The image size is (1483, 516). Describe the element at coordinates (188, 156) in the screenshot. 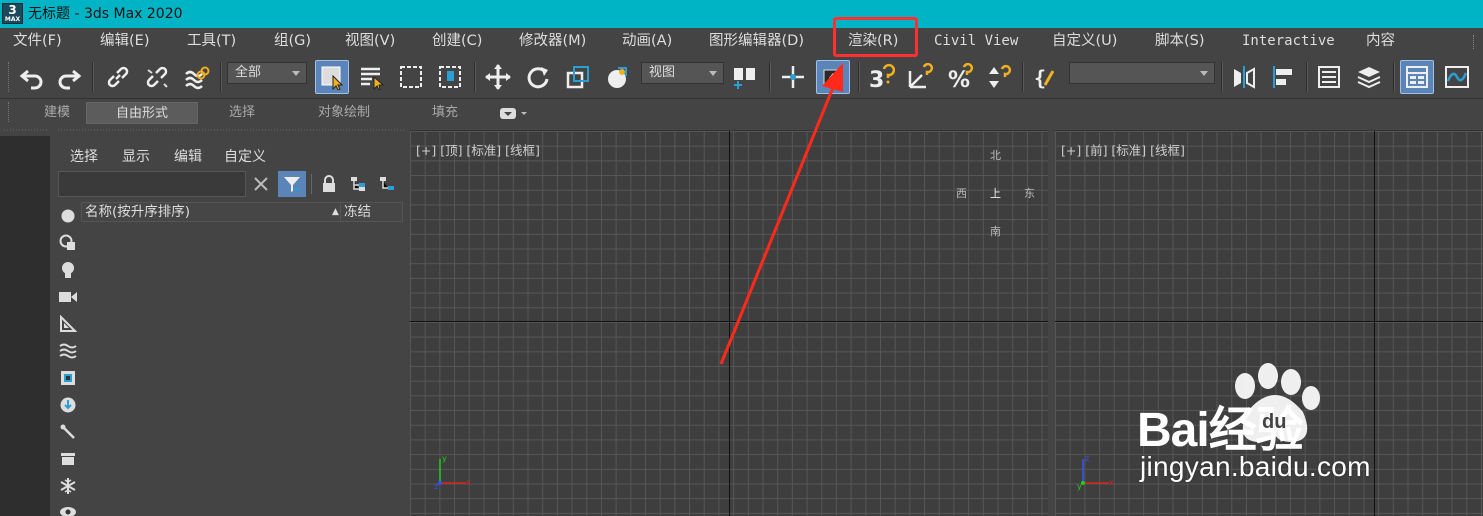

I see `scene-menu-edit: 编辑` at that location.